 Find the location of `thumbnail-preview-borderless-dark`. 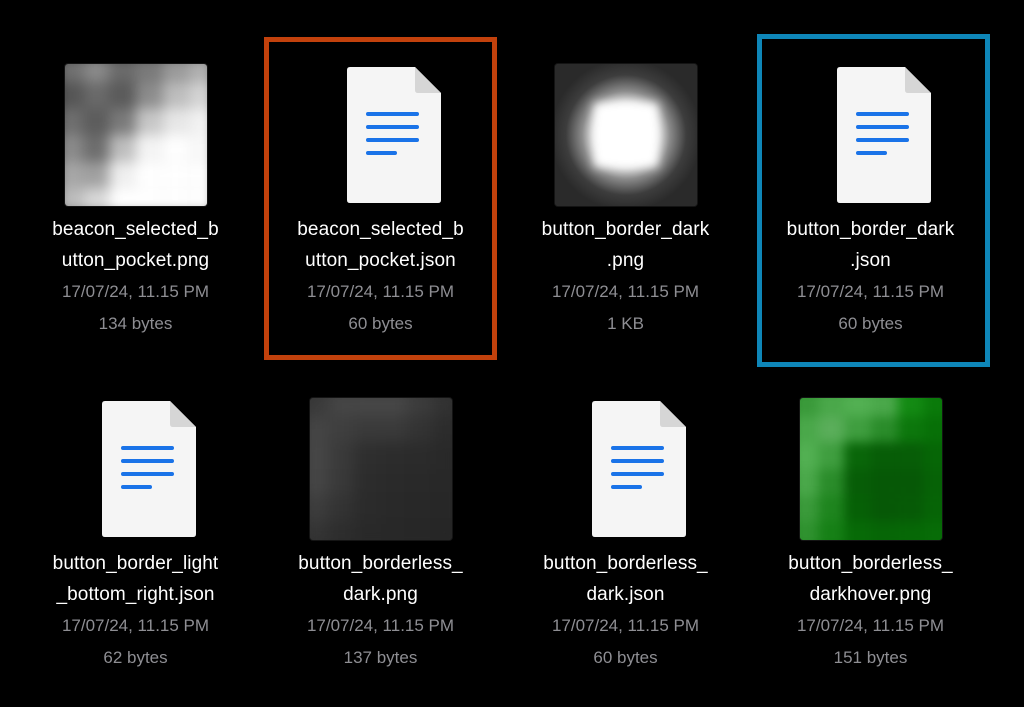

thumbnail-preview-borderless-dark is located at coordinates (380, 469).